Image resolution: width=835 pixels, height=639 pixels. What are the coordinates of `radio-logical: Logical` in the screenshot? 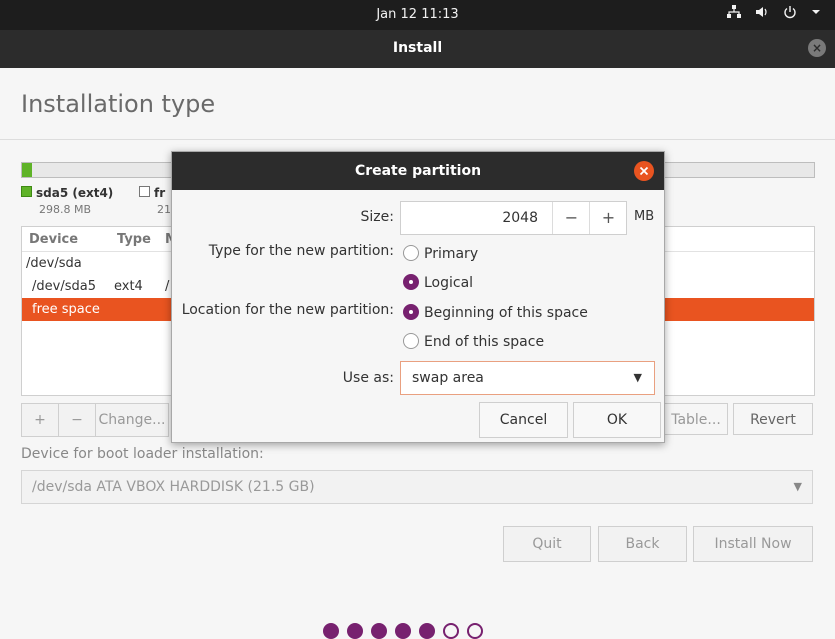 It's located at (438, 282).